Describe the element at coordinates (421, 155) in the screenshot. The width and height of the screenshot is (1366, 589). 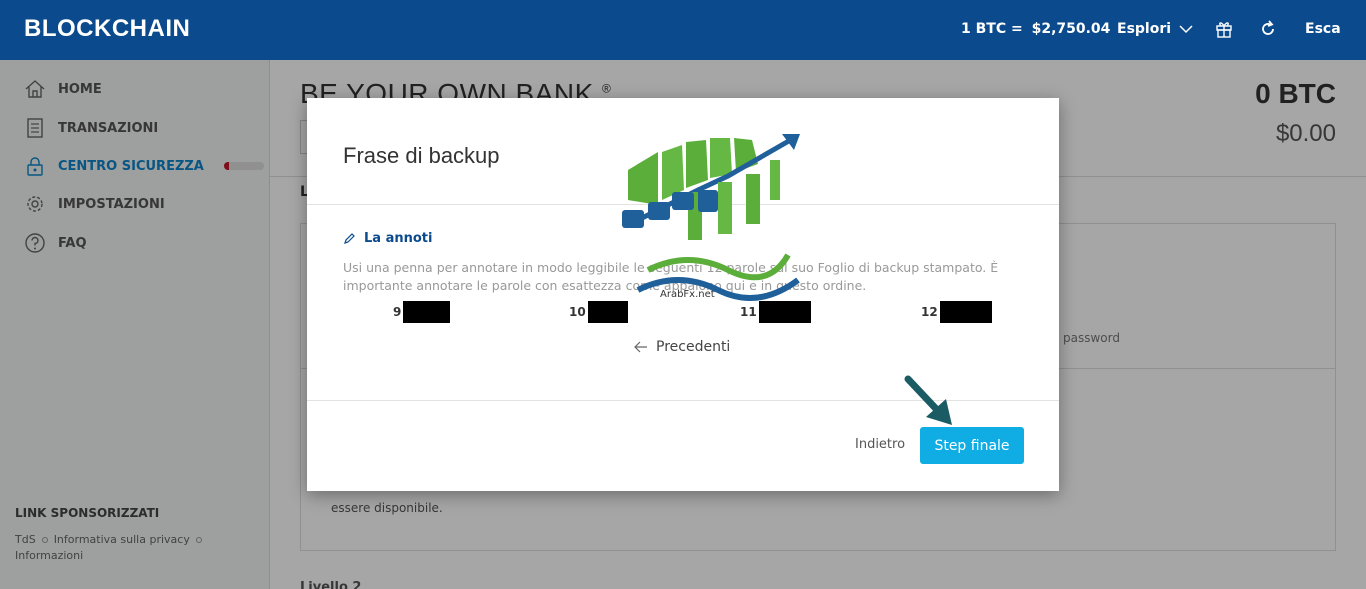
I see `modal-title: Frase di backup` at that location.